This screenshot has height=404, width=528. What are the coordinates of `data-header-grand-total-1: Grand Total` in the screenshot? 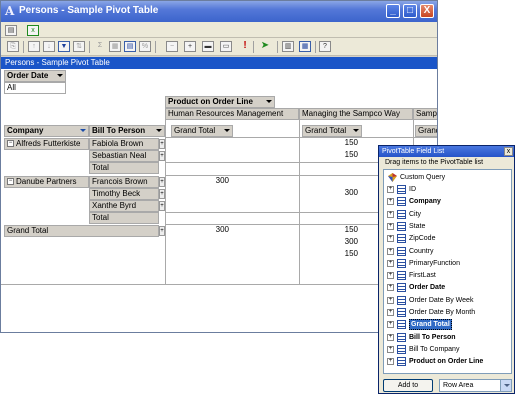 It's located at (202, 131).